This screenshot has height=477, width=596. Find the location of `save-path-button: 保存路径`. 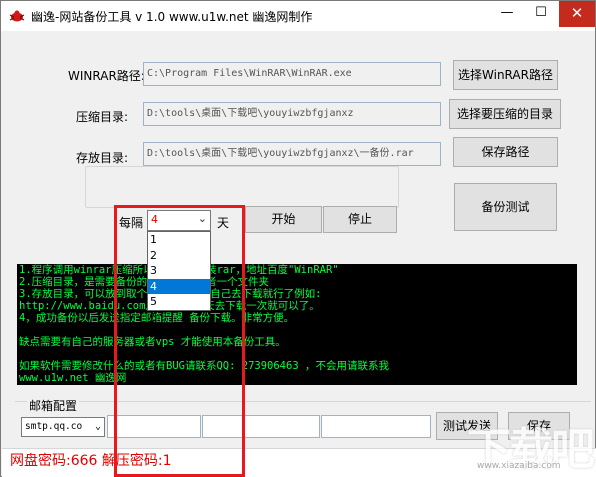

save-path-button: 保存路径 is located at coordinates (505, 152).